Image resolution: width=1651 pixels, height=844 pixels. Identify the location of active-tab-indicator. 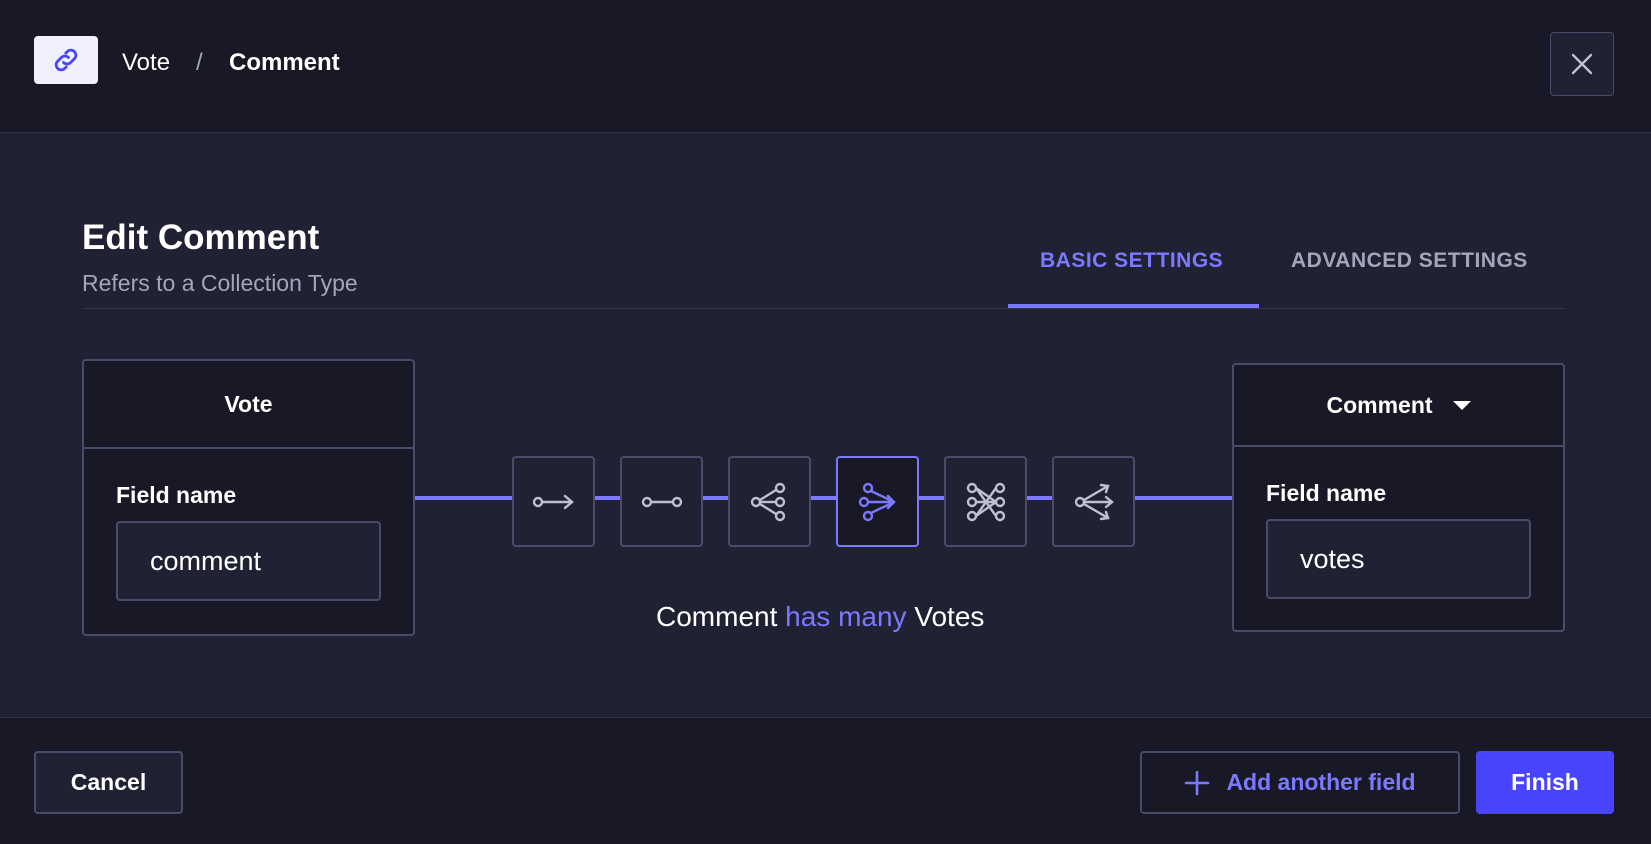
(1133, 306).